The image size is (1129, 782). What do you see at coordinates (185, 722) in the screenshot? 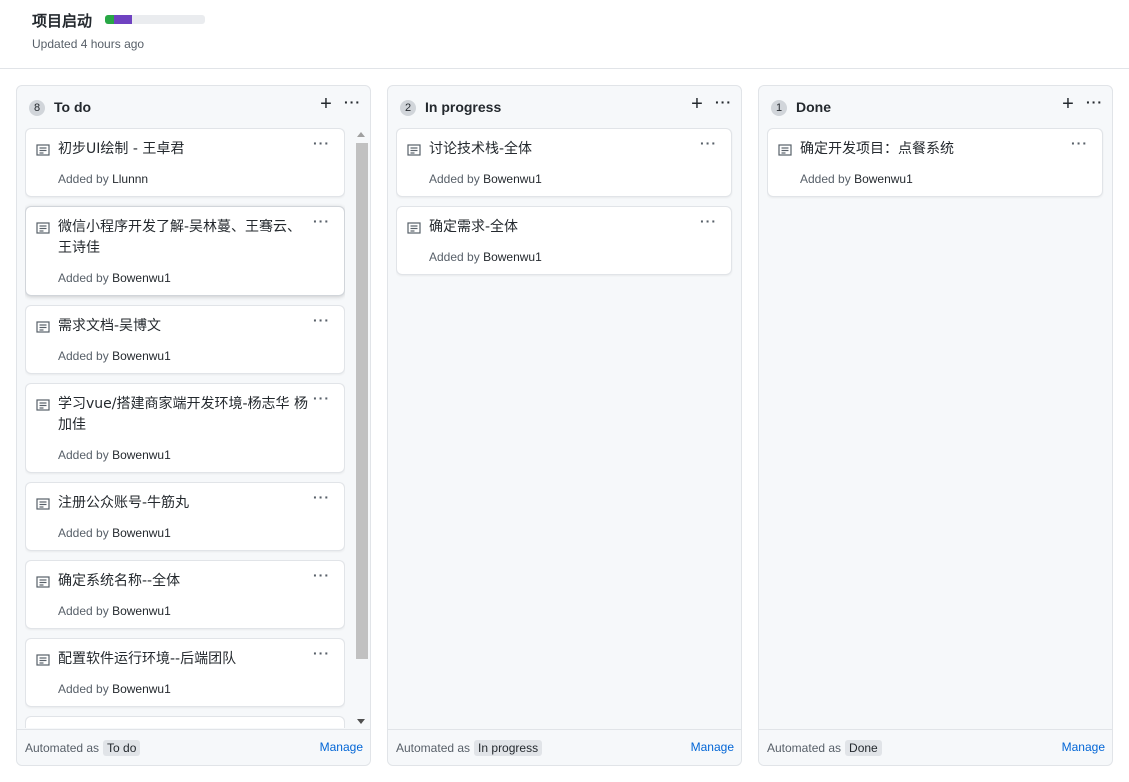
I see `card-partial` at bounding box center [185, 722].